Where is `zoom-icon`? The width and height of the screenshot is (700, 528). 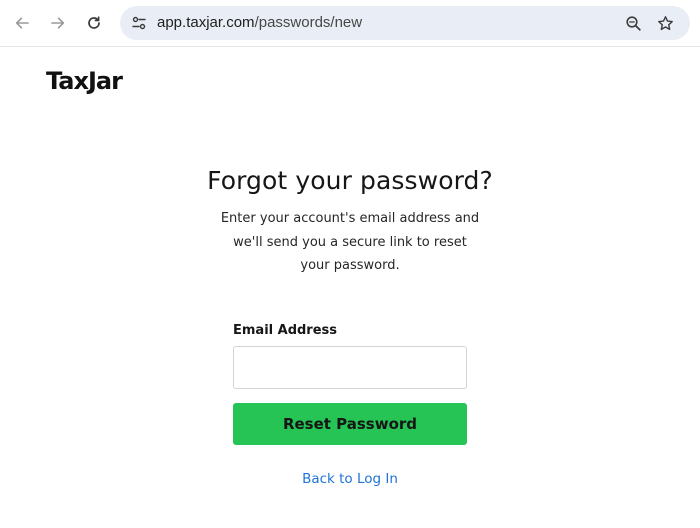
zoom-icon is located at coordinates (633, 23).